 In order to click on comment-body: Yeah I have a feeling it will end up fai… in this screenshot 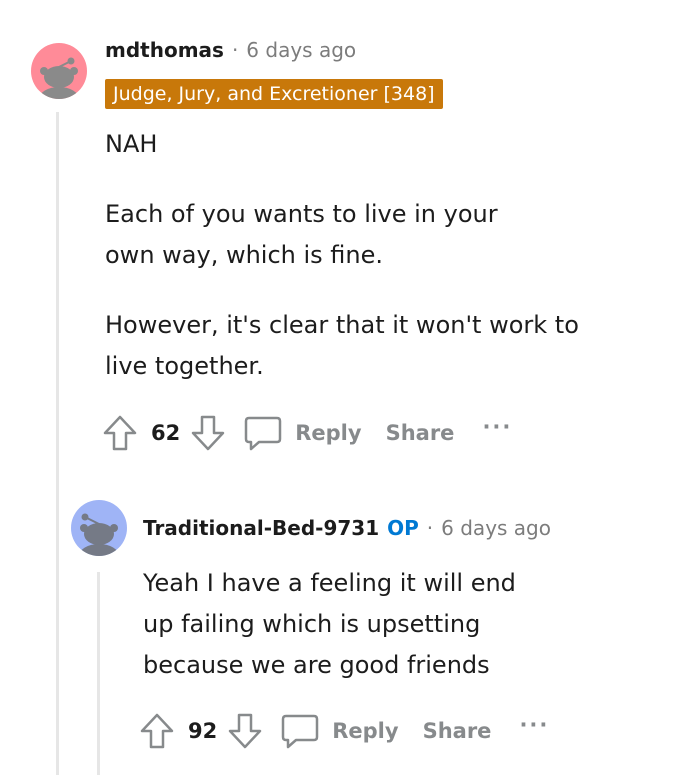, I will do `click(353, 624)`.